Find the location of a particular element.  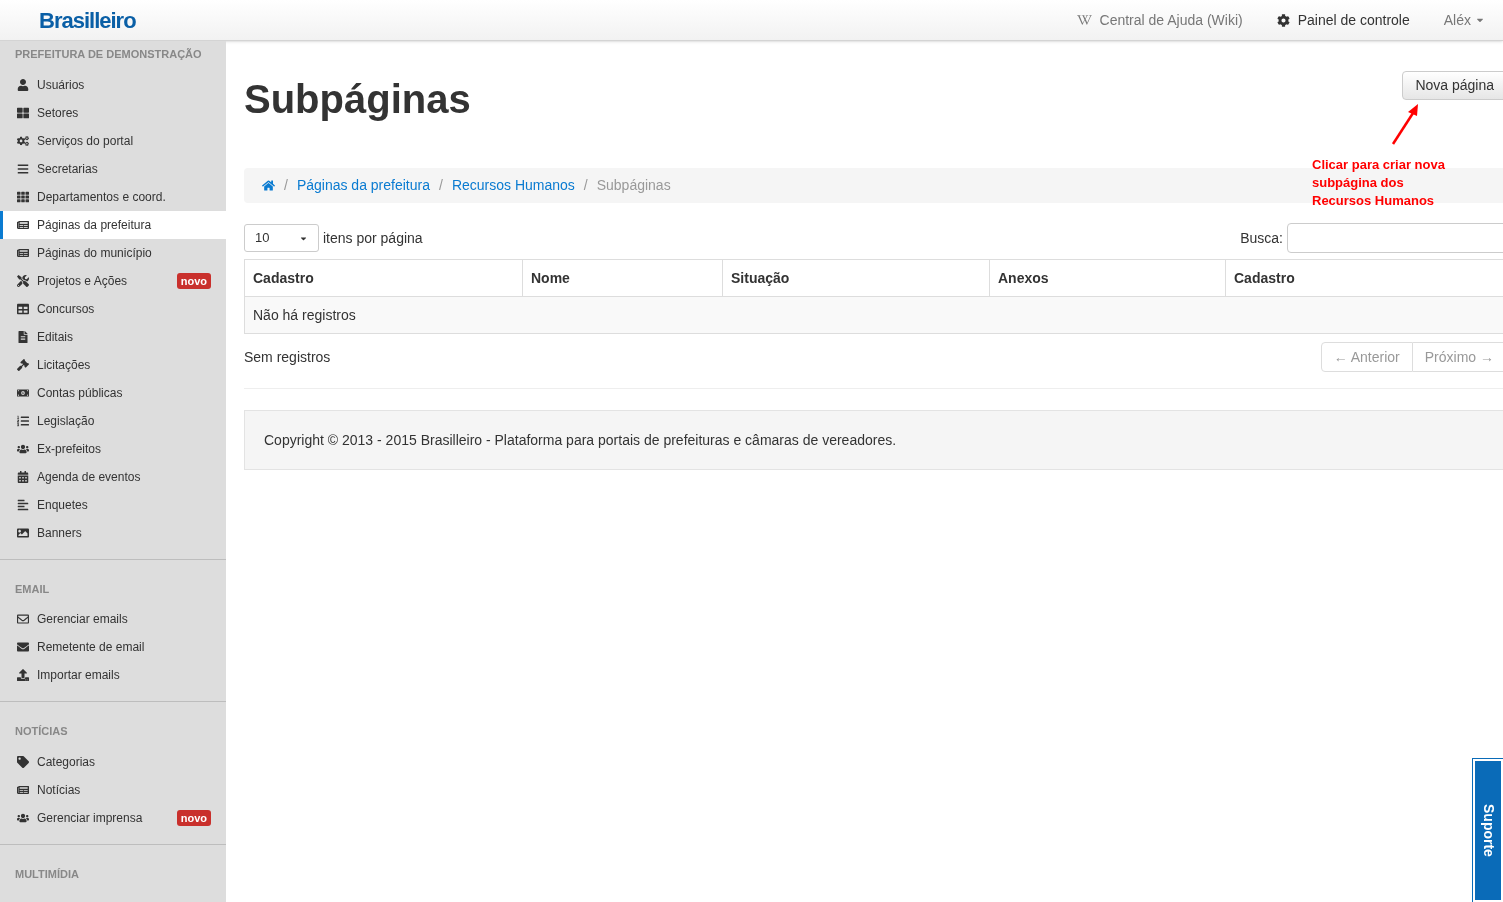

records-info: Sem registros is located at coordinates (287, 357).